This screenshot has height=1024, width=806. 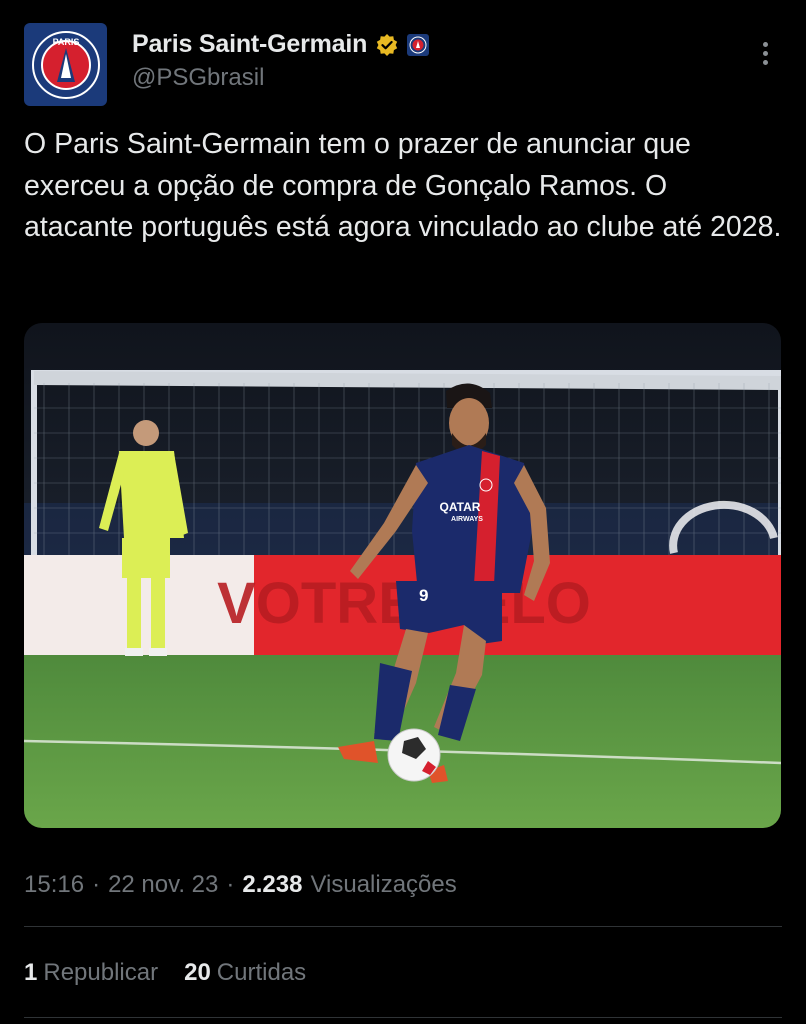 I want to click on likes-stat: 20 Curtidas, so click(x=245, y=973).